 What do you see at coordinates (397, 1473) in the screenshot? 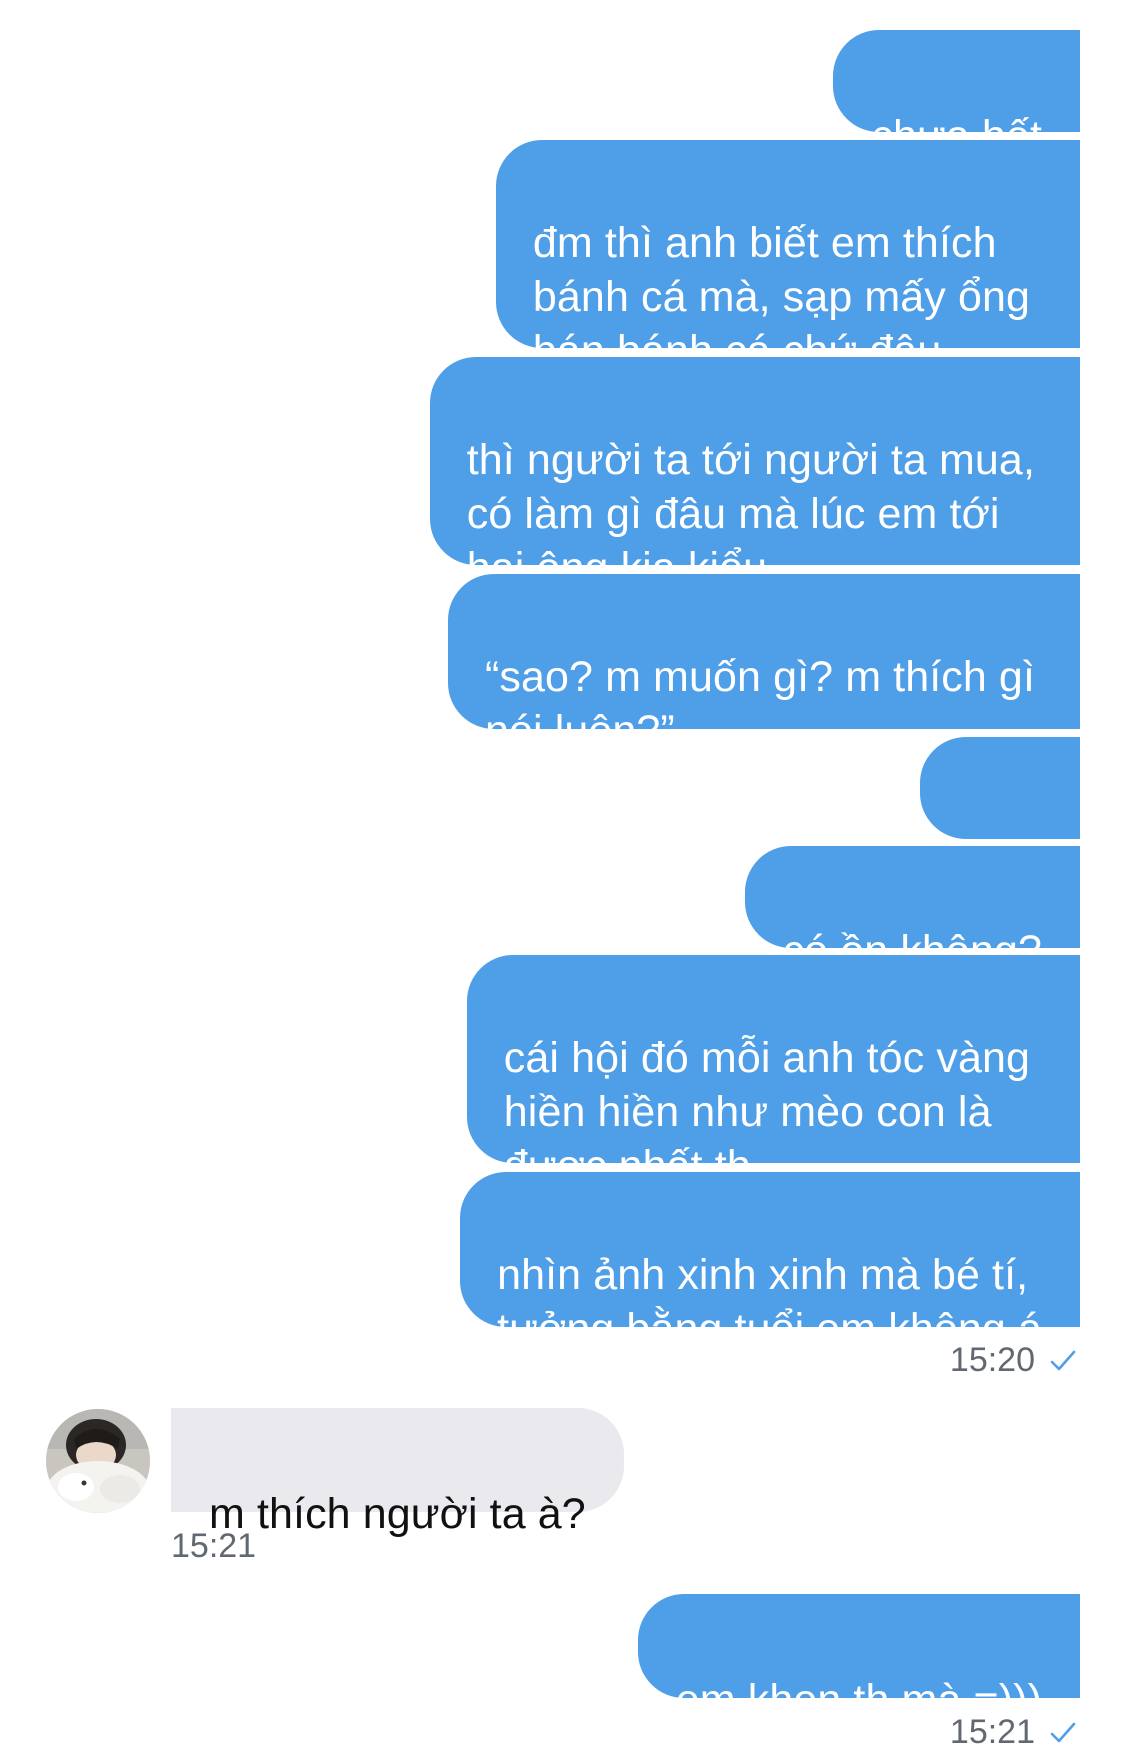
I see `incoming-message-bubble: m thích người ta à?` at bounding box center [397, 1473].